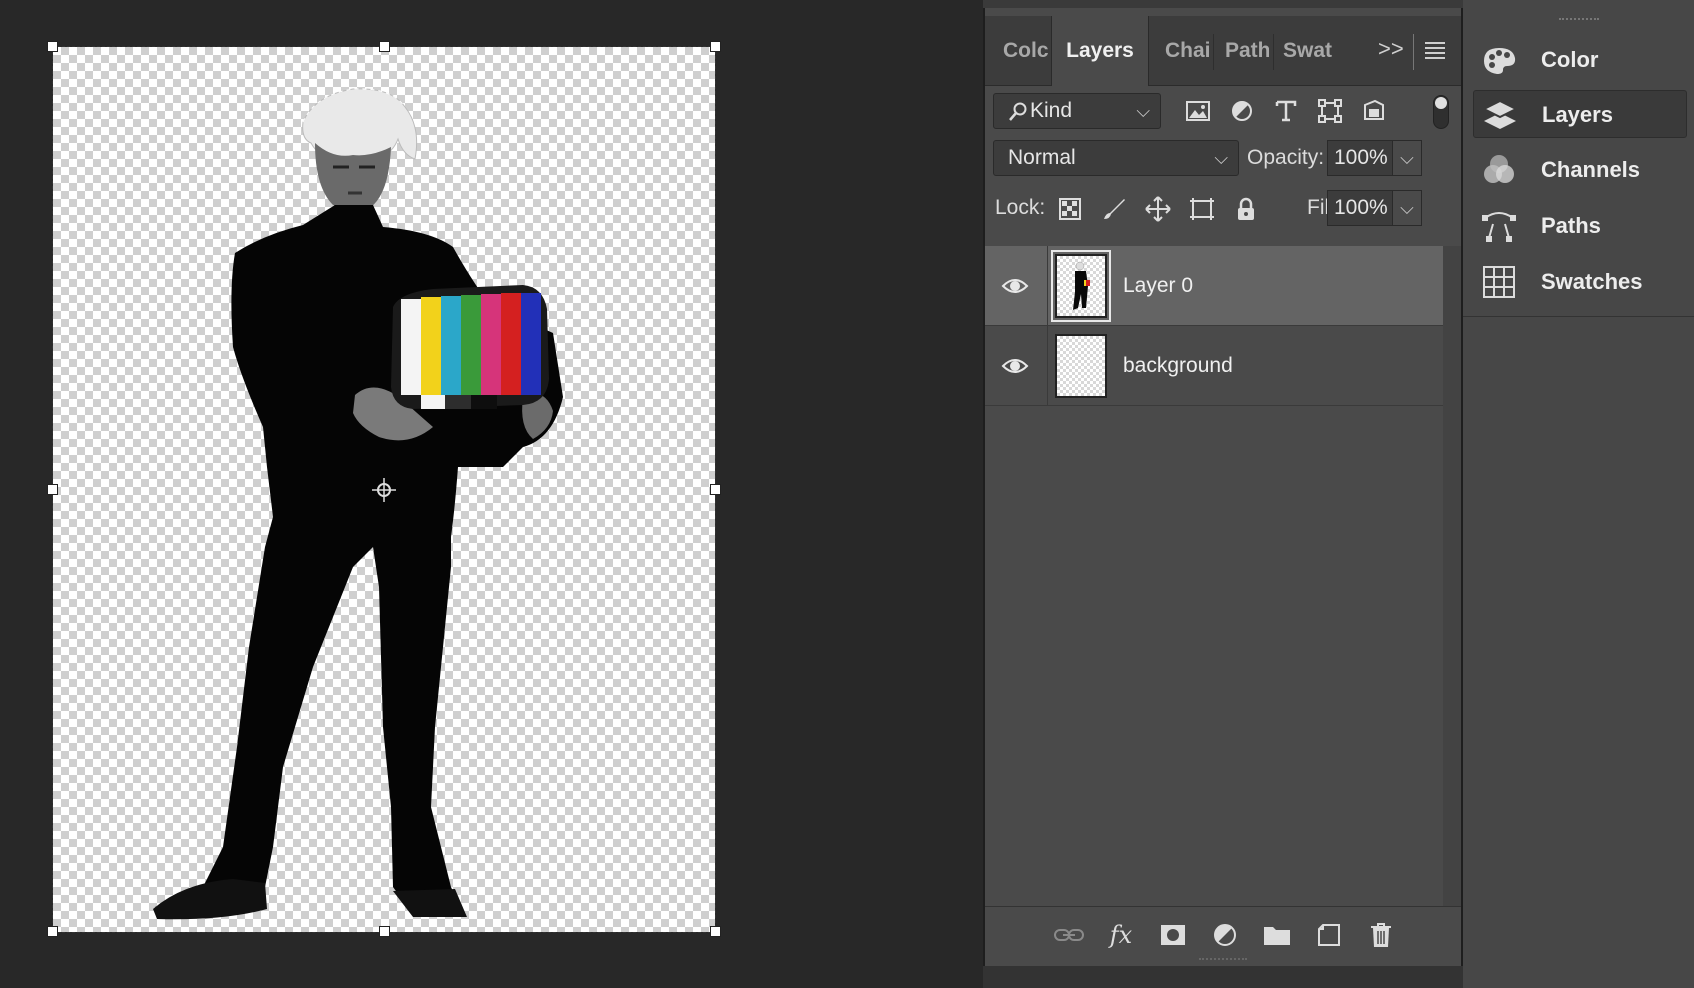  Describe the element at coordinates (1100, 51) in the screenshot. I see `tab-layers: Layers` at that location.